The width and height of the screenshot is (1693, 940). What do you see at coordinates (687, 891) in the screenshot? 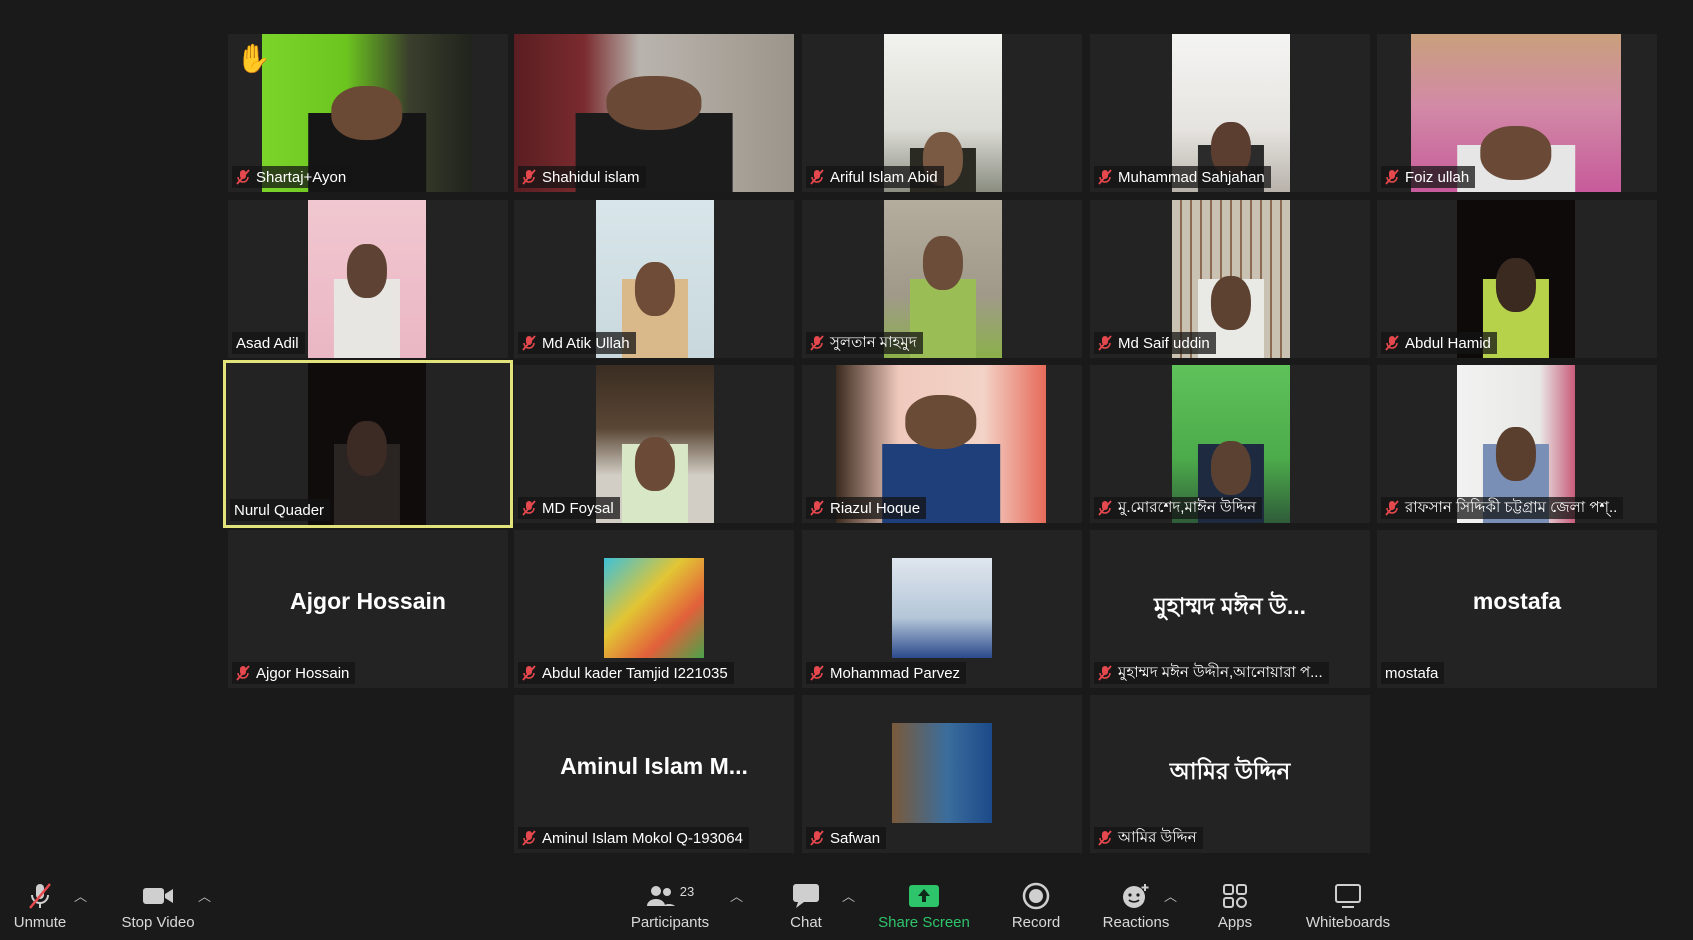
I see `participants-count: 23` at bounding box center [687, 891].